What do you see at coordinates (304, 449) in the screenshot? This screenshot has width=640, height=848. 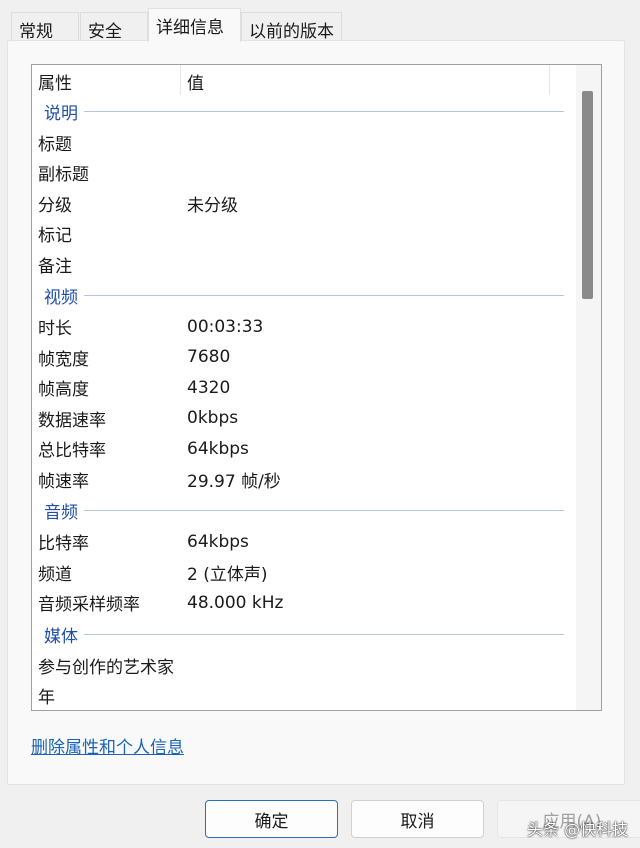 I see `property-row: 总比特率 64kbps` at bounding box center [304, 449].